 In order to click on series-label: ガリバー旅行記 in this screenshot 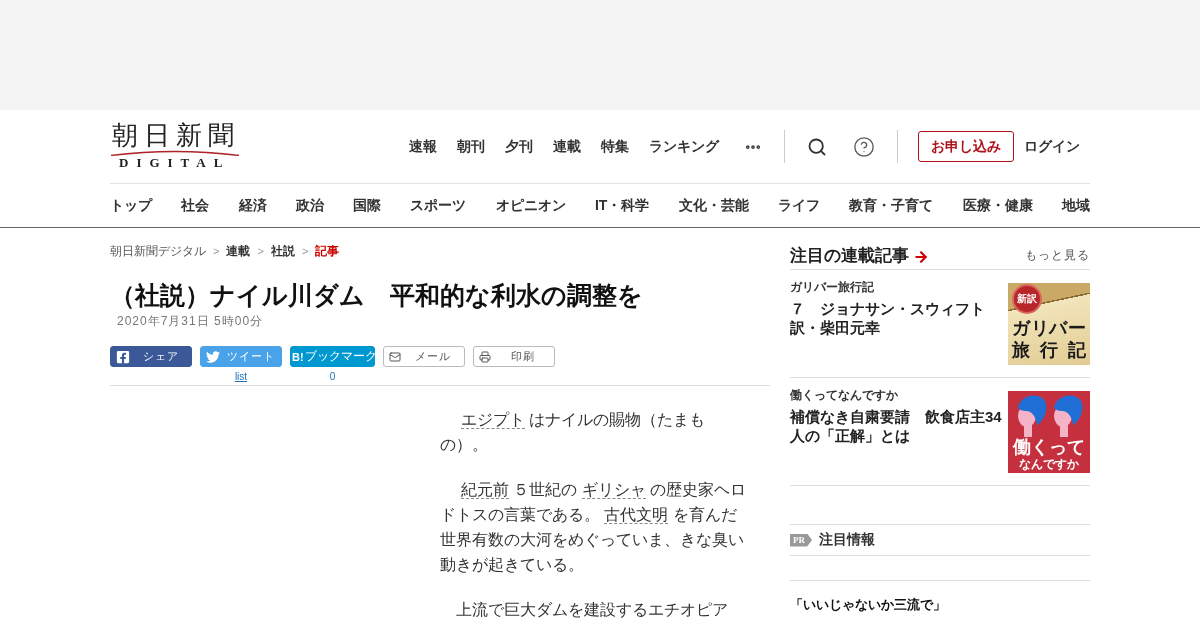, I will do `click(832, 287)`.